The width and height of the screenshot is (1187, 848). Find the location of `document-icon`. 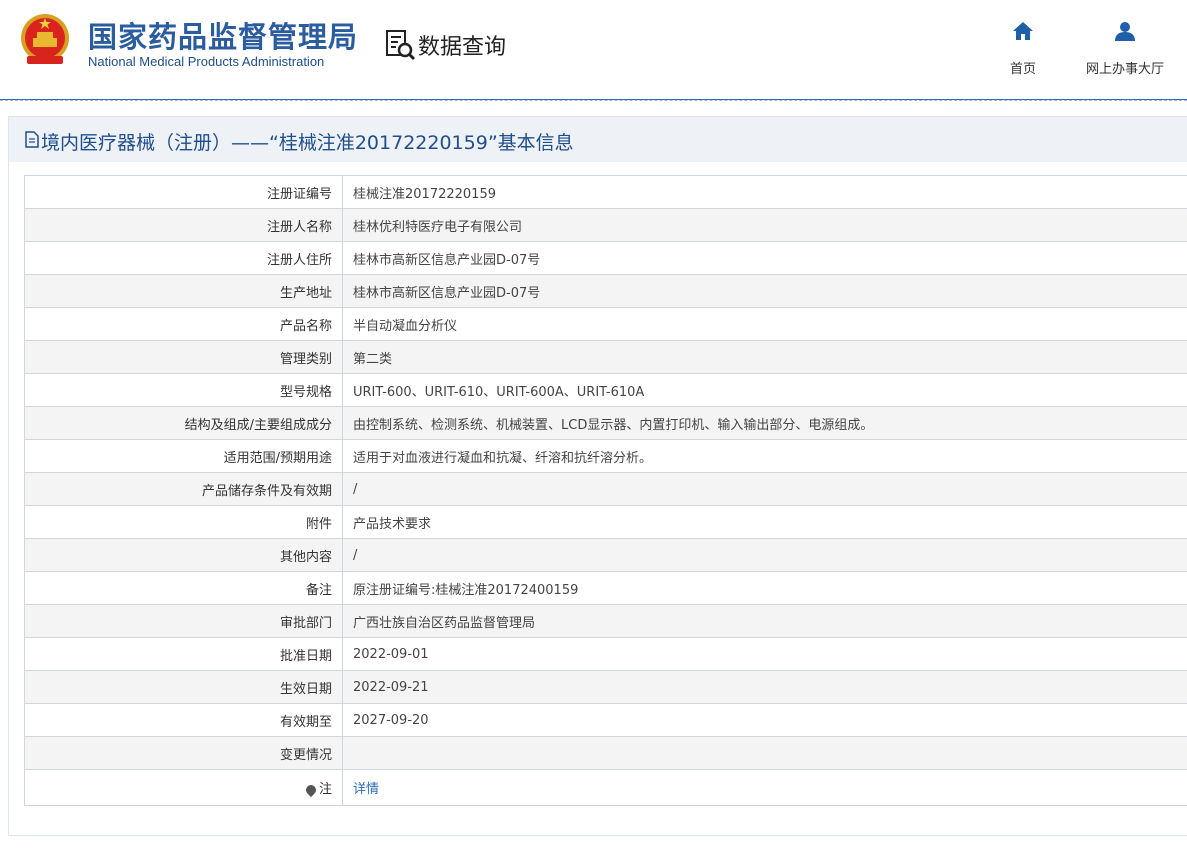

document-icon is located at coordinates (32, 139).